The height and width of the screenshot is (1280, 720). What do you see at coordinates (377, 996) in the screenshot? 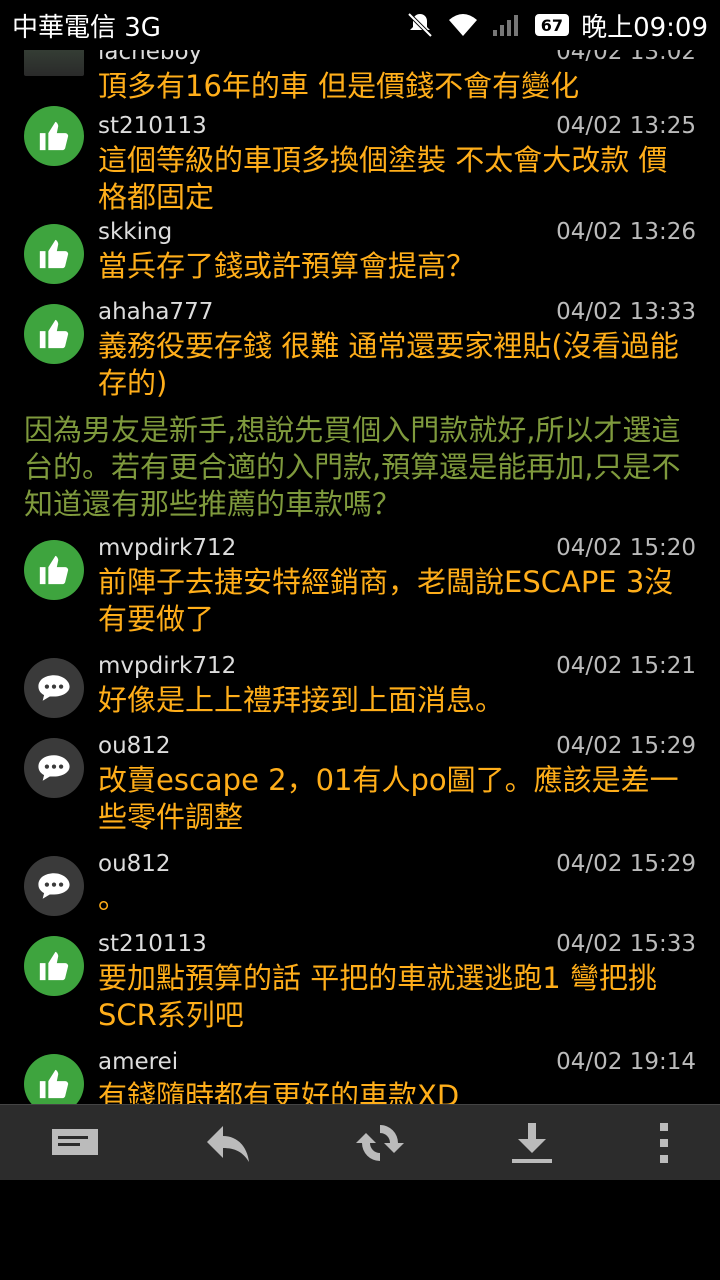
I see `comment-text: 要加點預算的話 平把的車就選逃跑1 彎把挑SCR系列吧` at bounding box center [377, 996].